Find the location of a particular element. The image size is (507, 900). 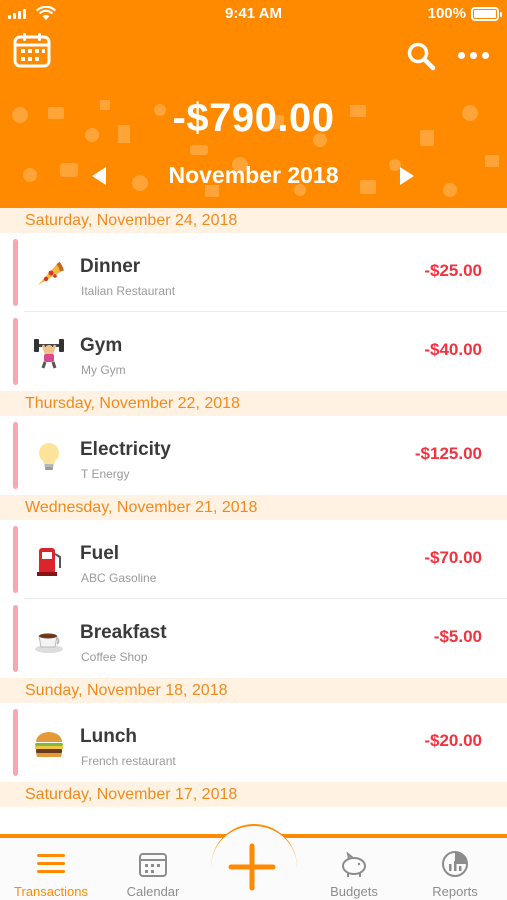

tab-calendar: Calendar is located at coordinates (153, 869).